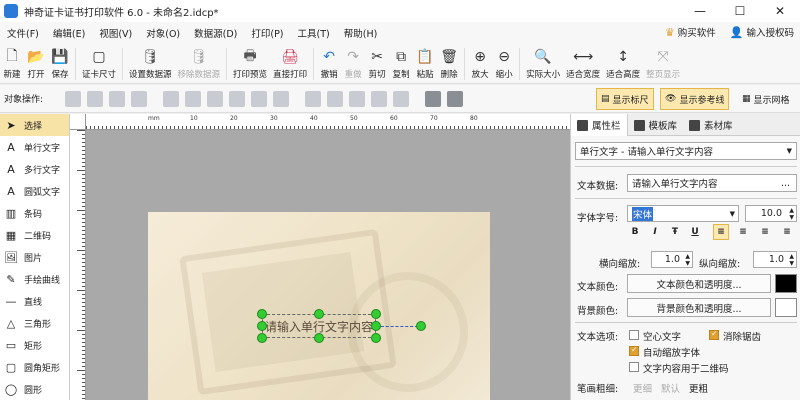 The height and width of the screenshot is (400, 800). I want to click on layer-top-icon, so click(117, 99).